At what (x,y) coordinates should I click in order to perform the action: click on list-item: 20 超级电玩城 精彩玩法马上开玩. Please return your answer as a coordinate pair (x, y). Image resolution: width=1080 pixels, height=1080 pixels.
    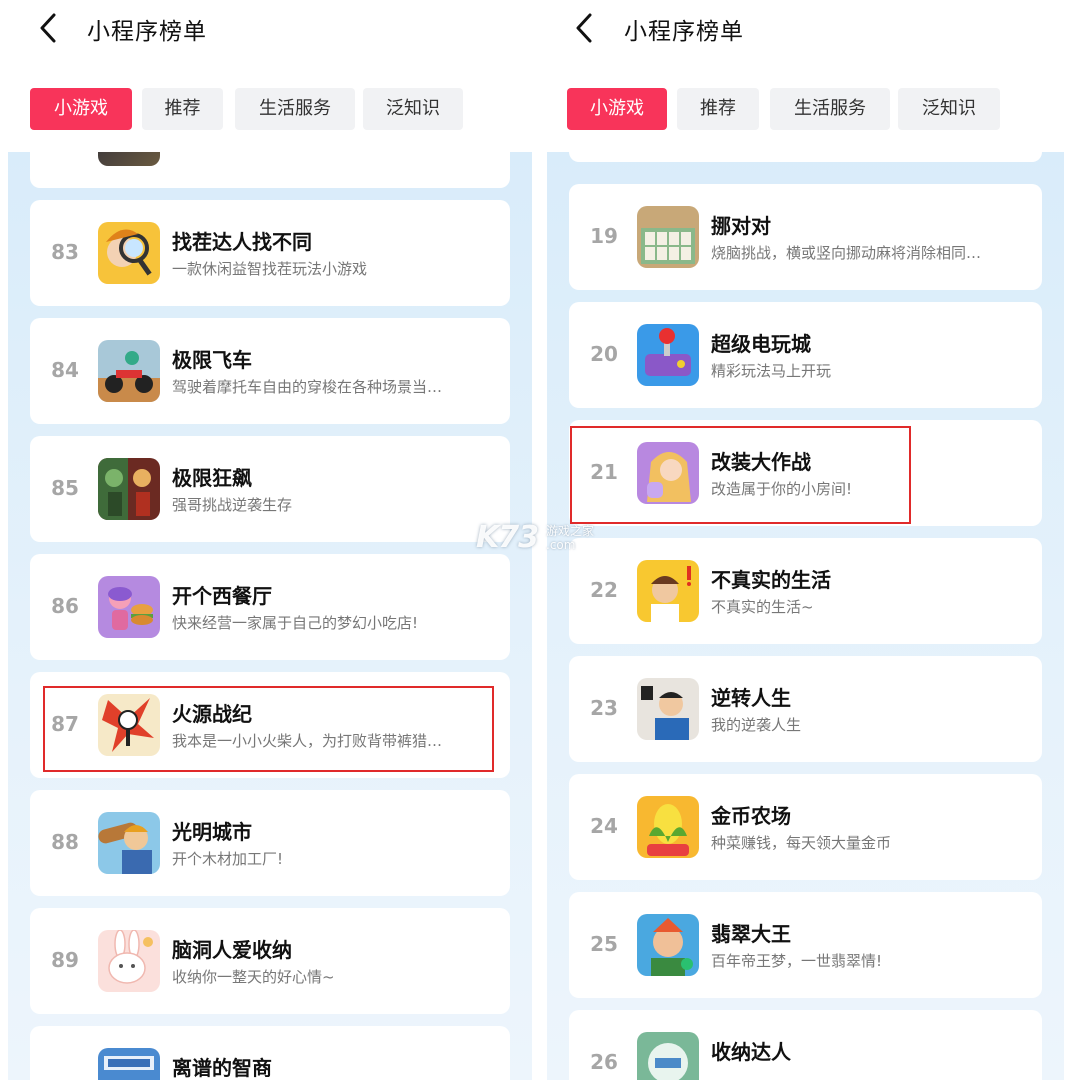
    Looking at the image, I should click on (805, 355).